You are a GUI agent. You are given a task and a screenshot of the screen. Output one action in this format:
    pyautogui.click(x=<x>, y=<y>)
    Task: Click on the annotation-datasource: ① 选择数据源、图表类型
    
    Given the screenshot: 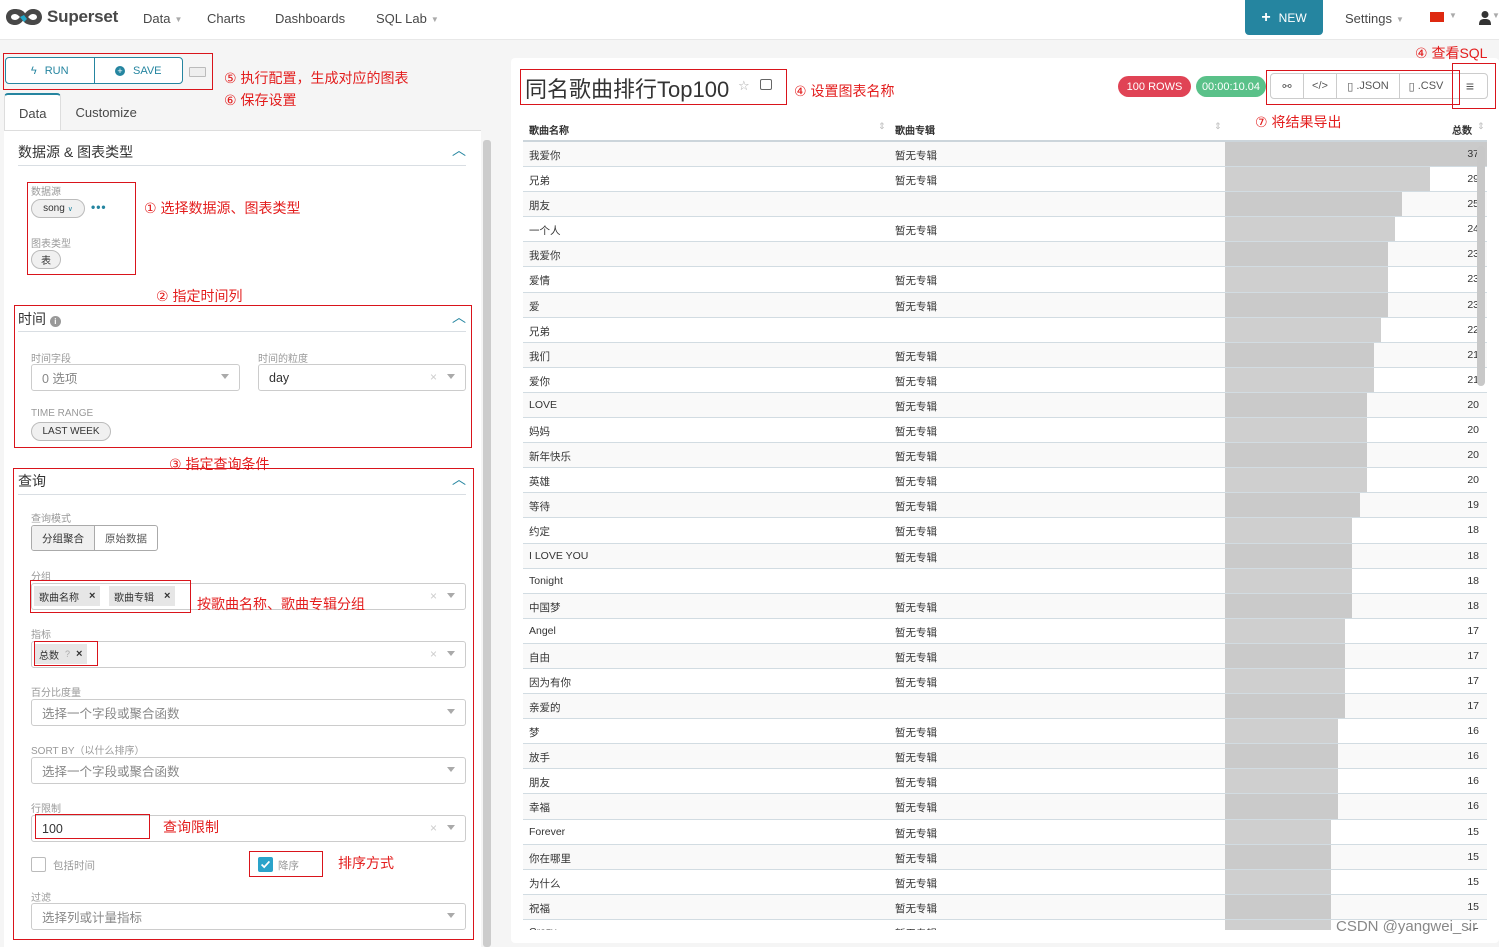 What is the action you would take?
    pyautogui.click(x=222, y=208)
    